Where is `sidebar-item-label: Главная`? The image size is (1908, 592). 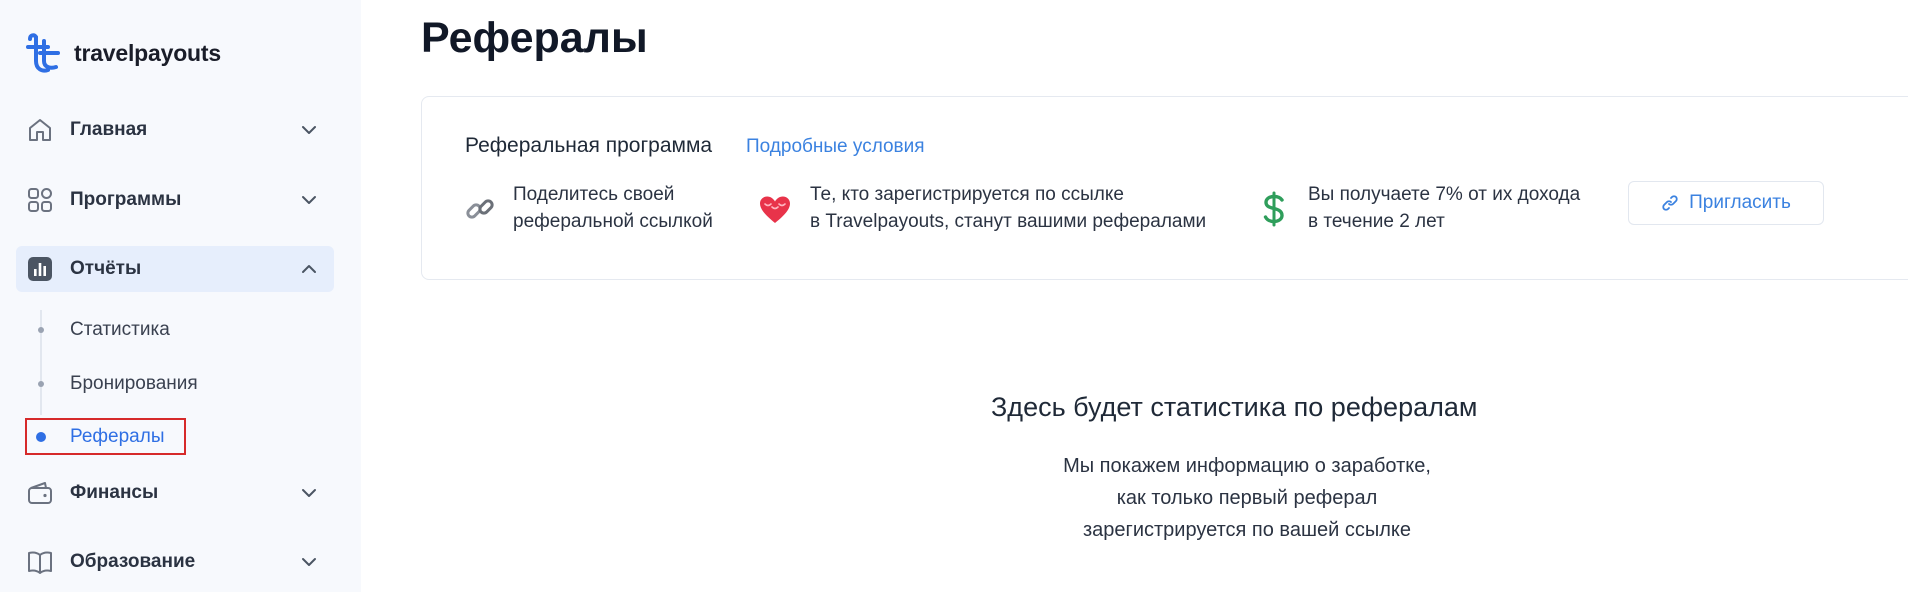 sidebar-item-label: Главная is located at coordinates (109, 129).